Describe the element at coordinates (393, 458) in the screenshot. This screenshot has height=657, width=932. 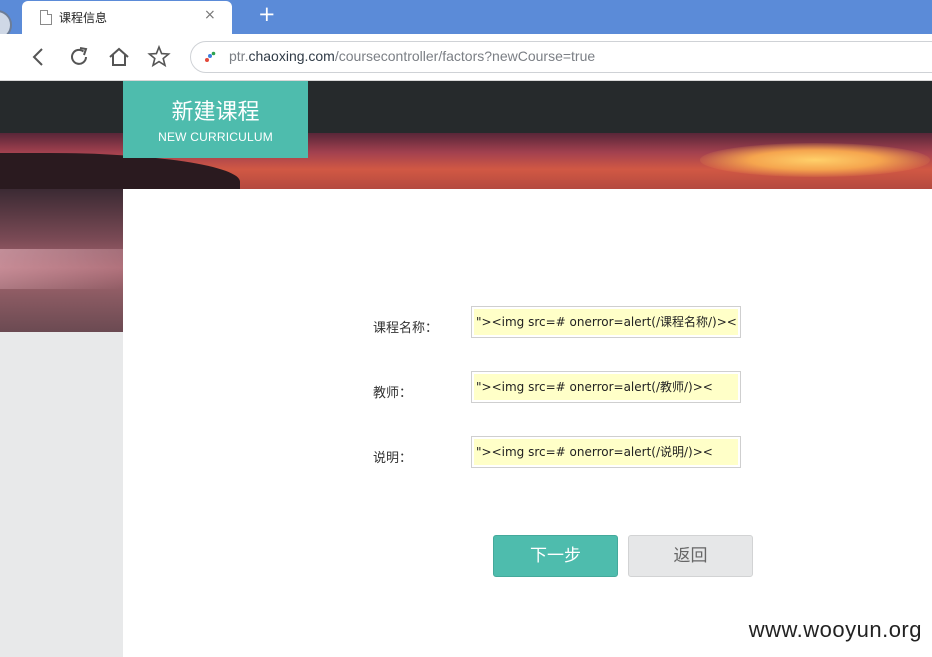
I see `description-label: 说明：` at that location.